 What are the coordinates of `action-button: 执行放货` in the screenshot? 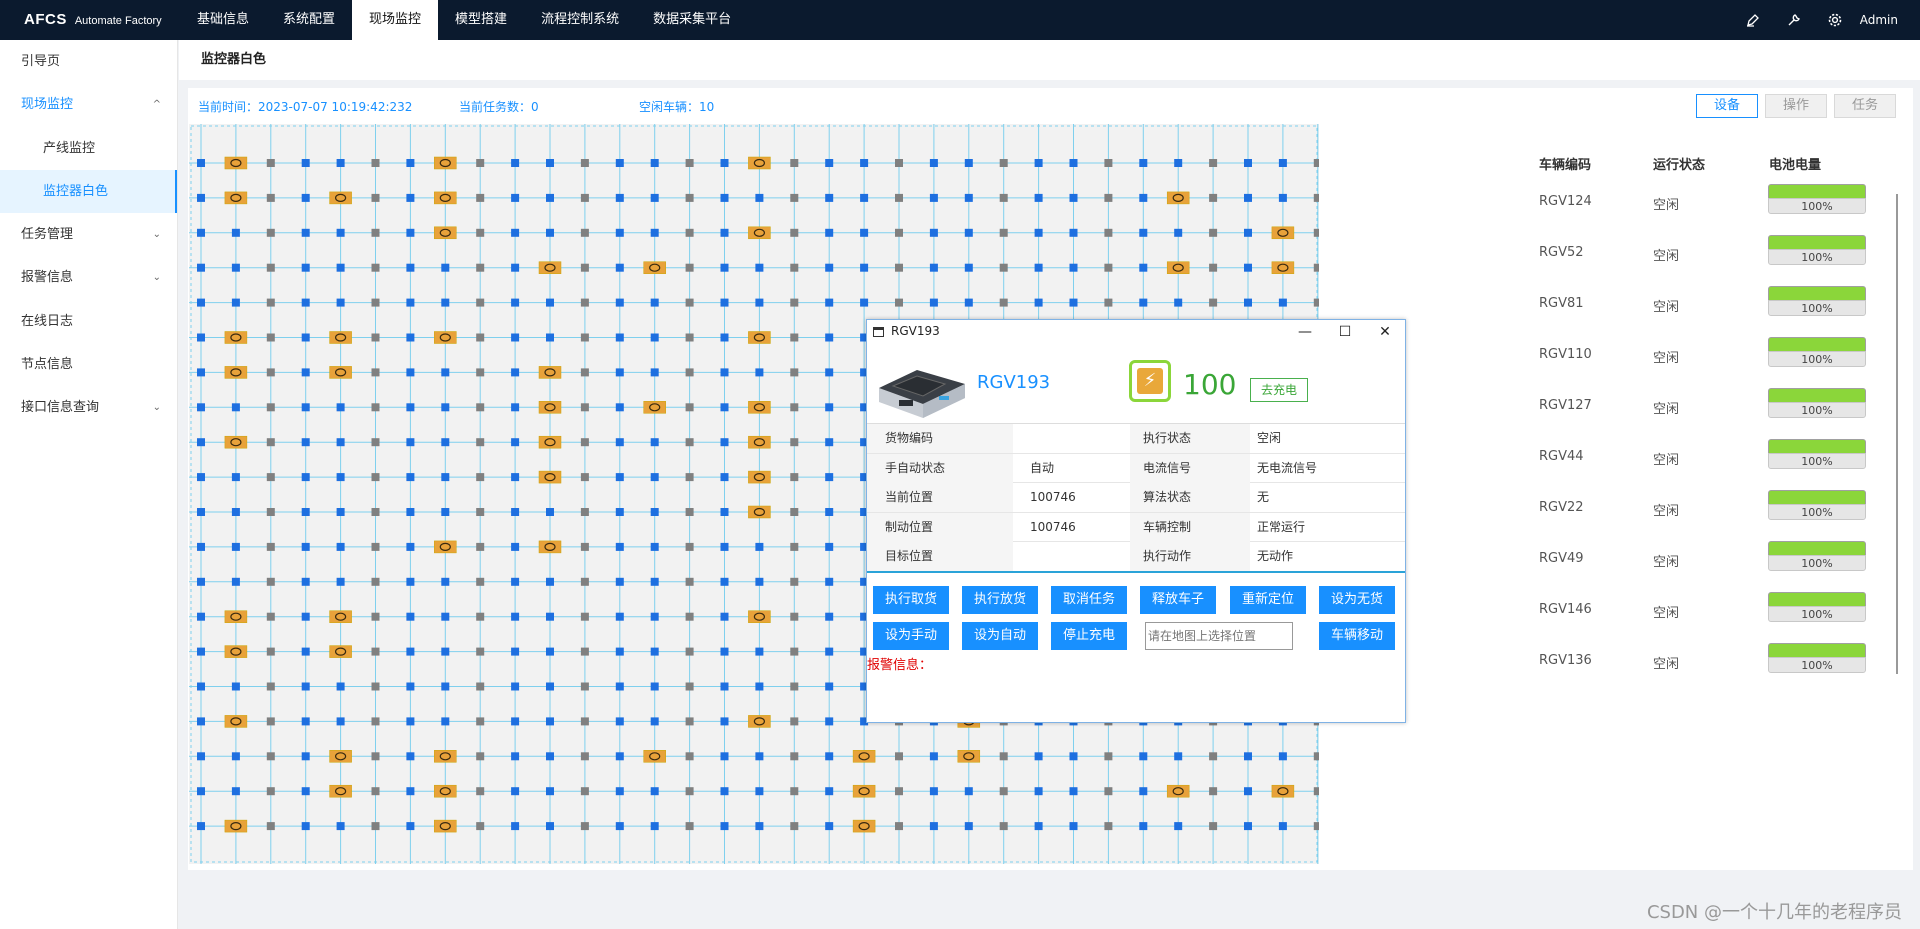 It's located at (1000, 600).